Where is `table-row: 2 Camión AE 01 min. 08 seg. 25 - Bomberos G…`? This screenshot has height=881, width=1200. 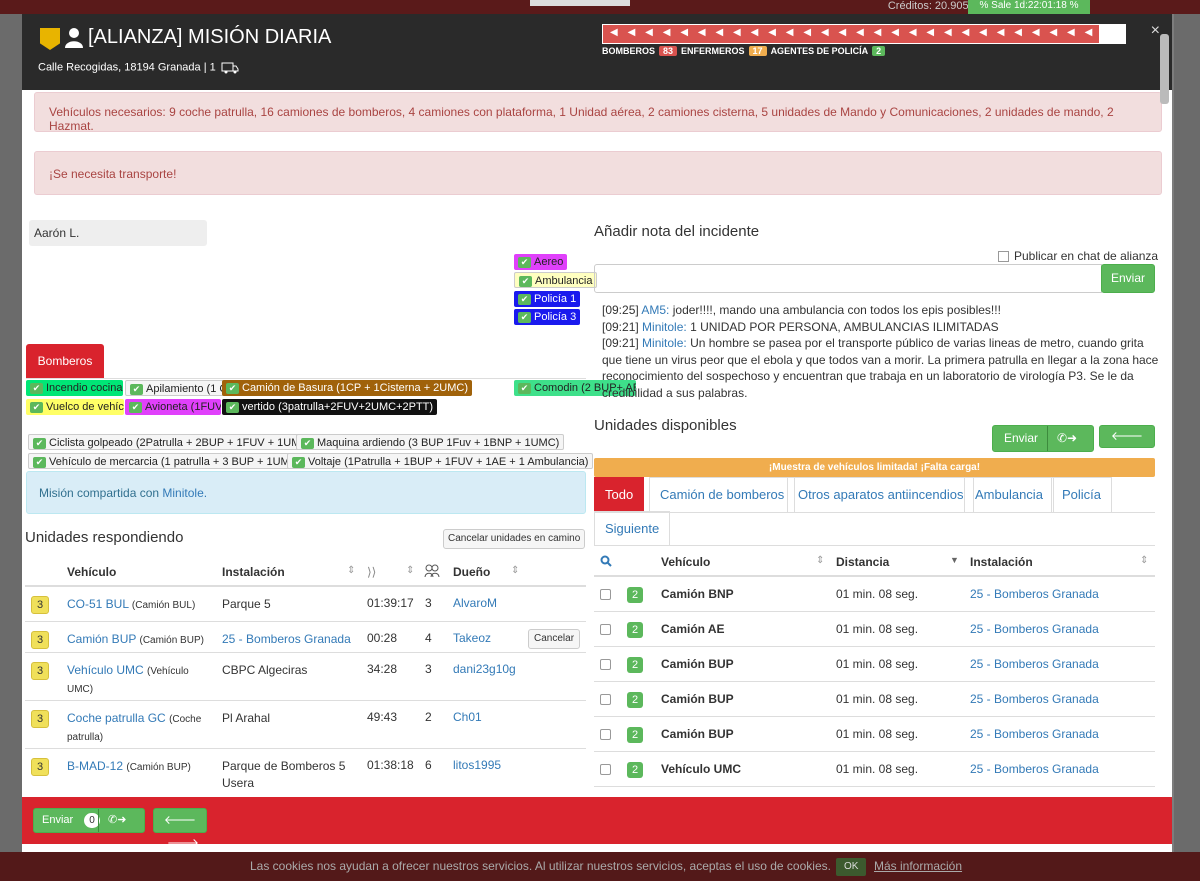
table-row: 2 Camión AE 01 min. 08 seg. 25 - Bomberos G… is located at coordinates (874, 629).